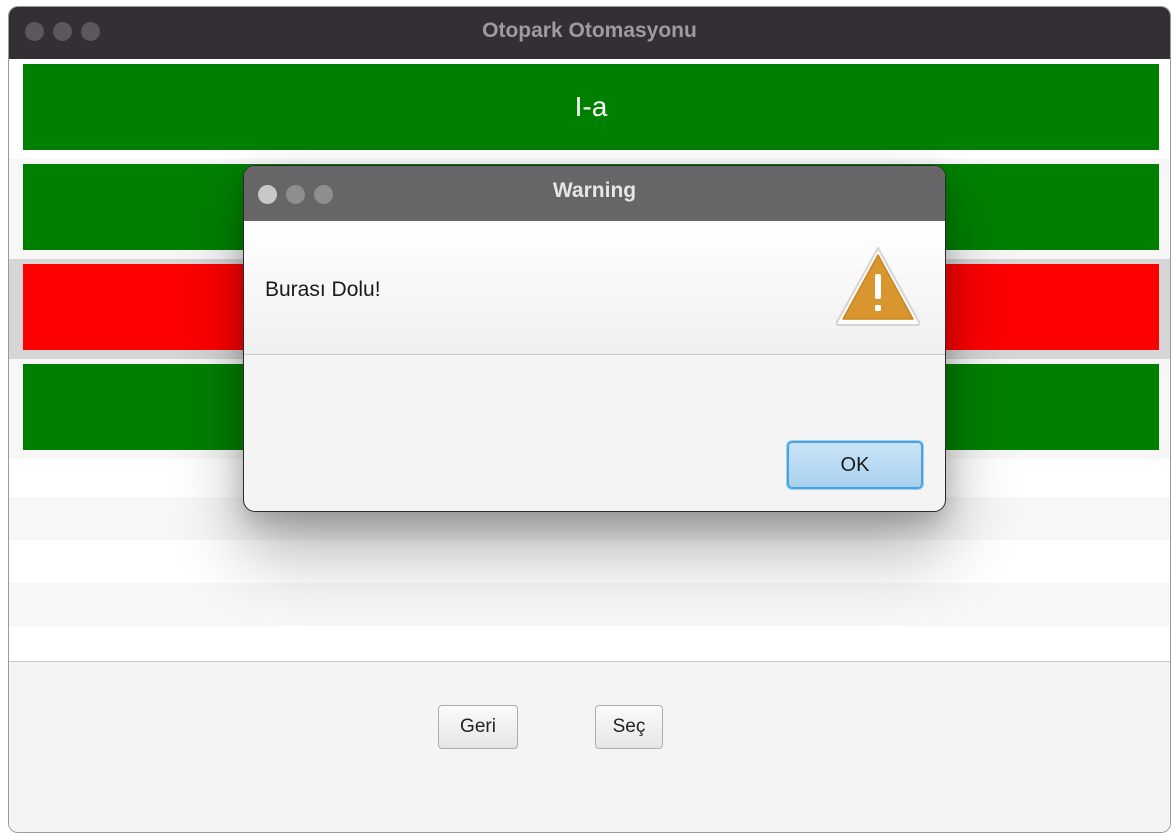  What do you see at coordinates (589, 30) in the screenshot?
I see `window-title: Otopark Otomasyonu` at bounding box center [589, 30].